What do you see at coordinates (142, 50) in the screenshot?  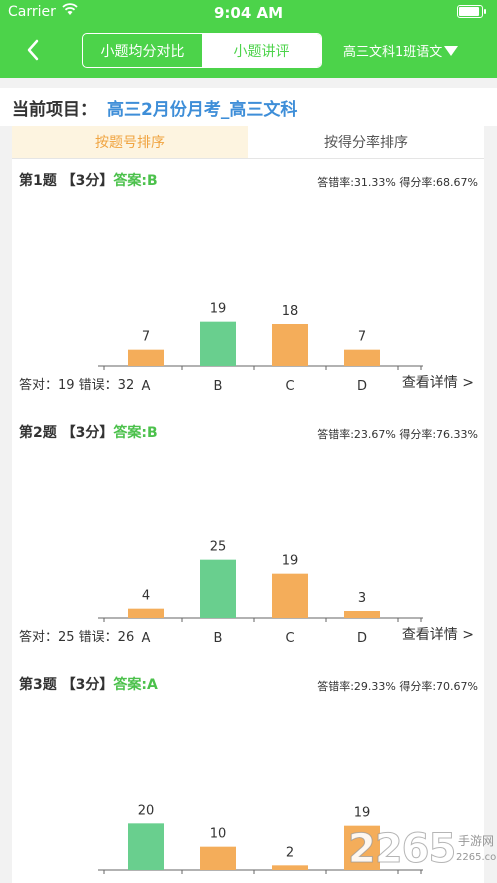 I see `segment-average-compare: 小题均分对比` at bounding box center [142, 50].